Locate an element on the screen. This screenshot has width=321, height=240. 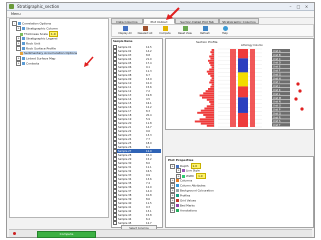
options-icon is located at coordinates (21, 53).